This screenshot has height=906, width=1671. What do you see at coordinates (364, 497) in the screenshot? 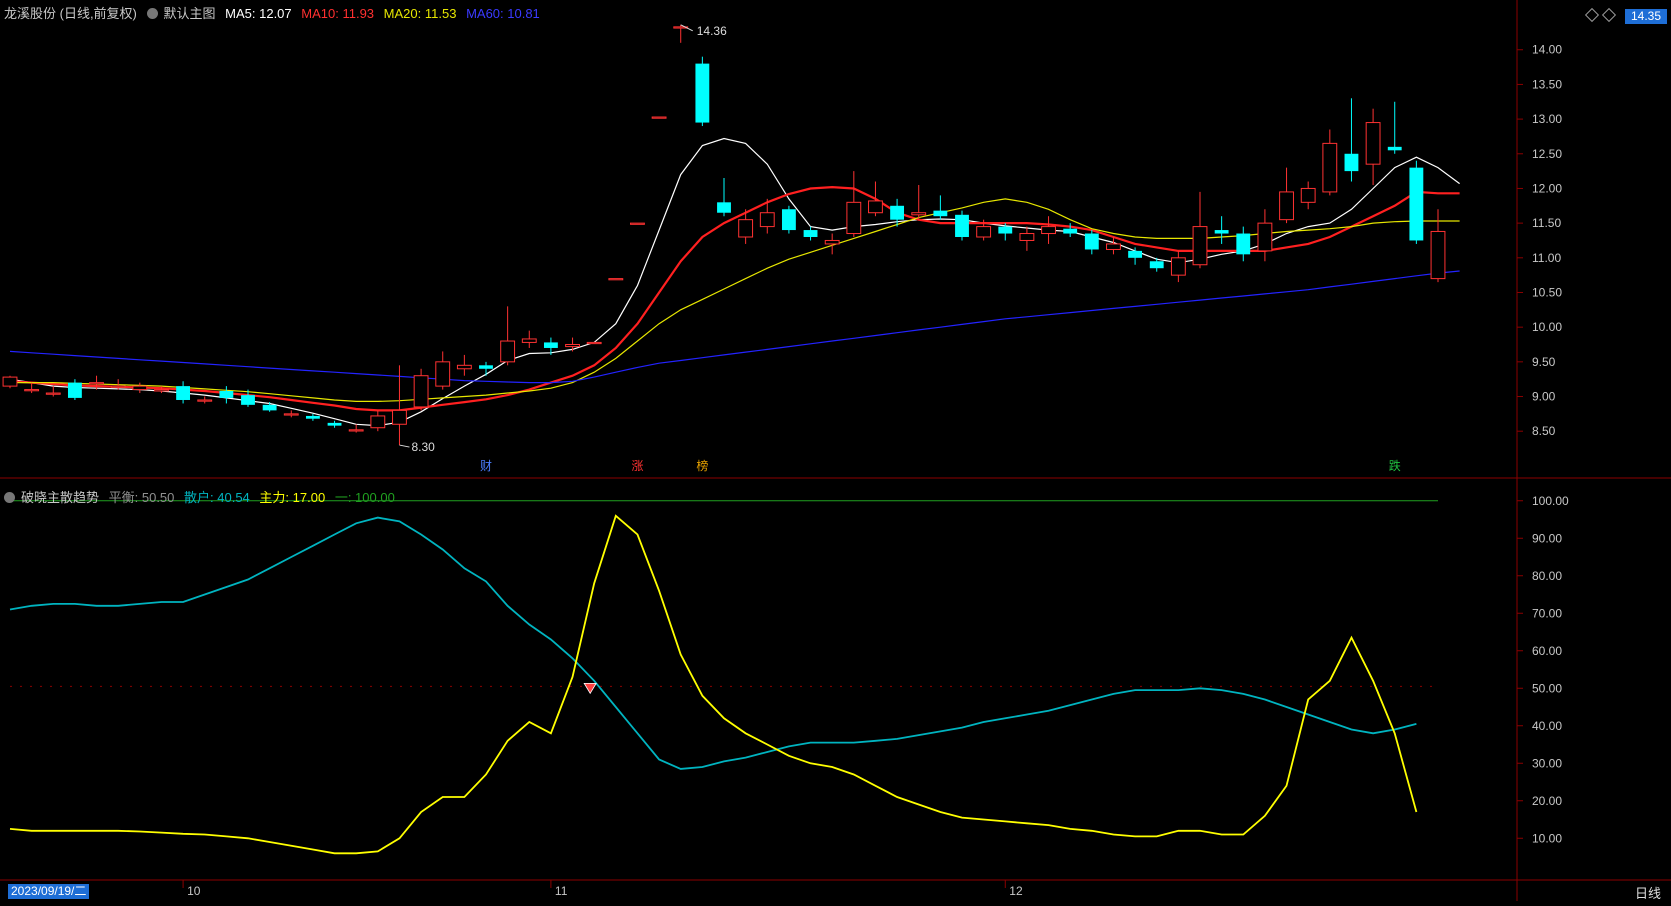
I see `line-value: 一: 100.00` at bounding box center [364, 497].